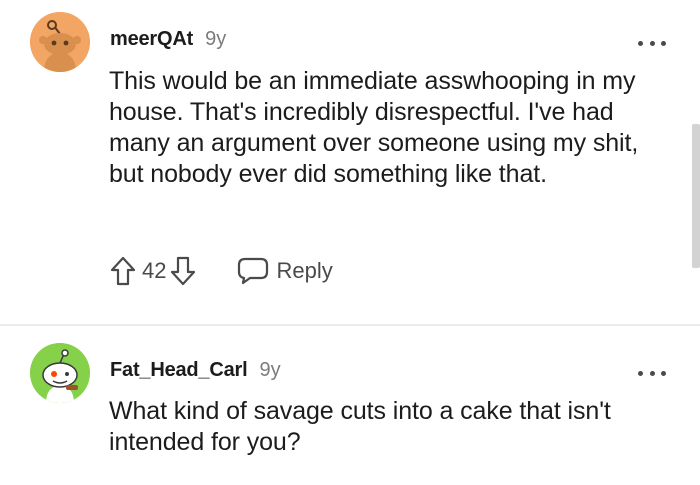 This screenshot has width=700, height=485. I want to click on reply-bubble-icon, so click(253, 271).